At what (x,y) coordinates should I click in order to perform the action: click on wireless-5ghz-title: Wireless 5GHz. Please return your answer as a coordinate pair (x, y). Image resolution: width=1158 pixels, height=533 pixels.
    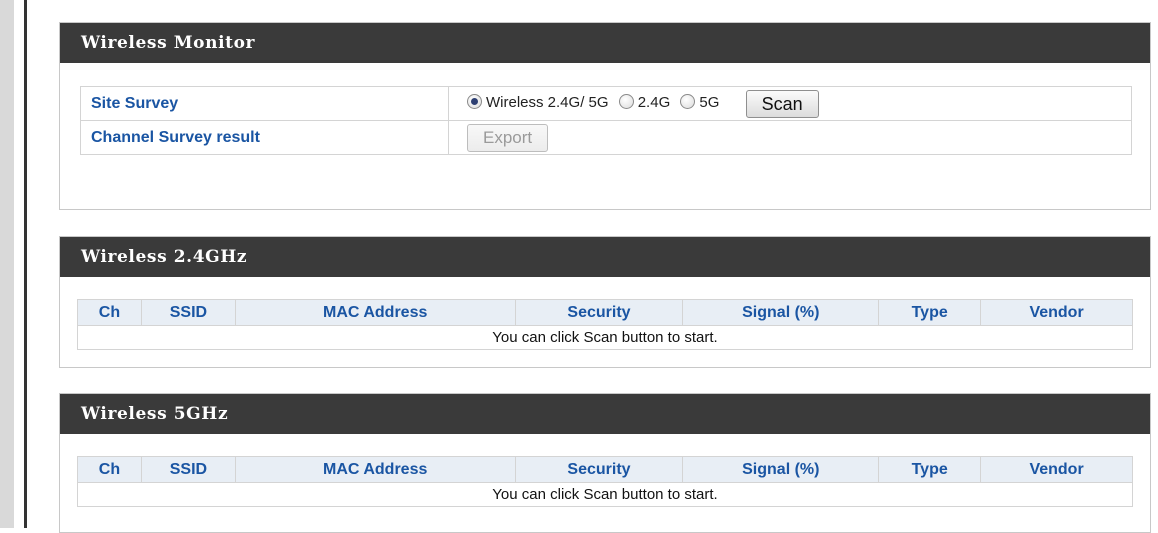
    Looking at the image, I should click on (605, 414).